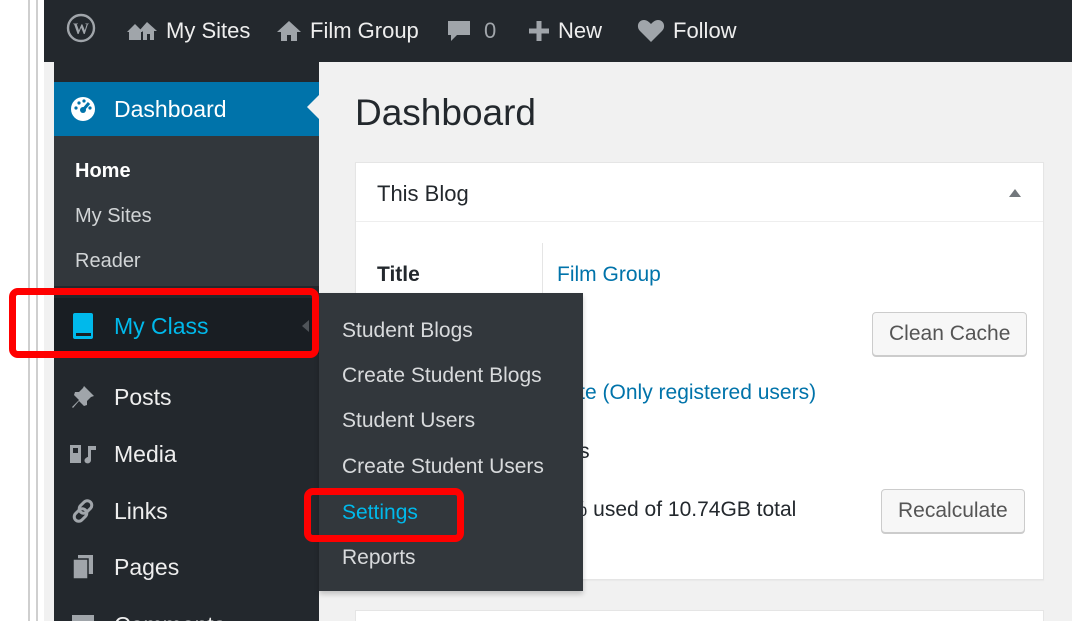 The image size is (1072, 621). Describe the element at coordinates (408, 421) in the screenshot. I see `flyout-item-student-users: Student Users` at that location.